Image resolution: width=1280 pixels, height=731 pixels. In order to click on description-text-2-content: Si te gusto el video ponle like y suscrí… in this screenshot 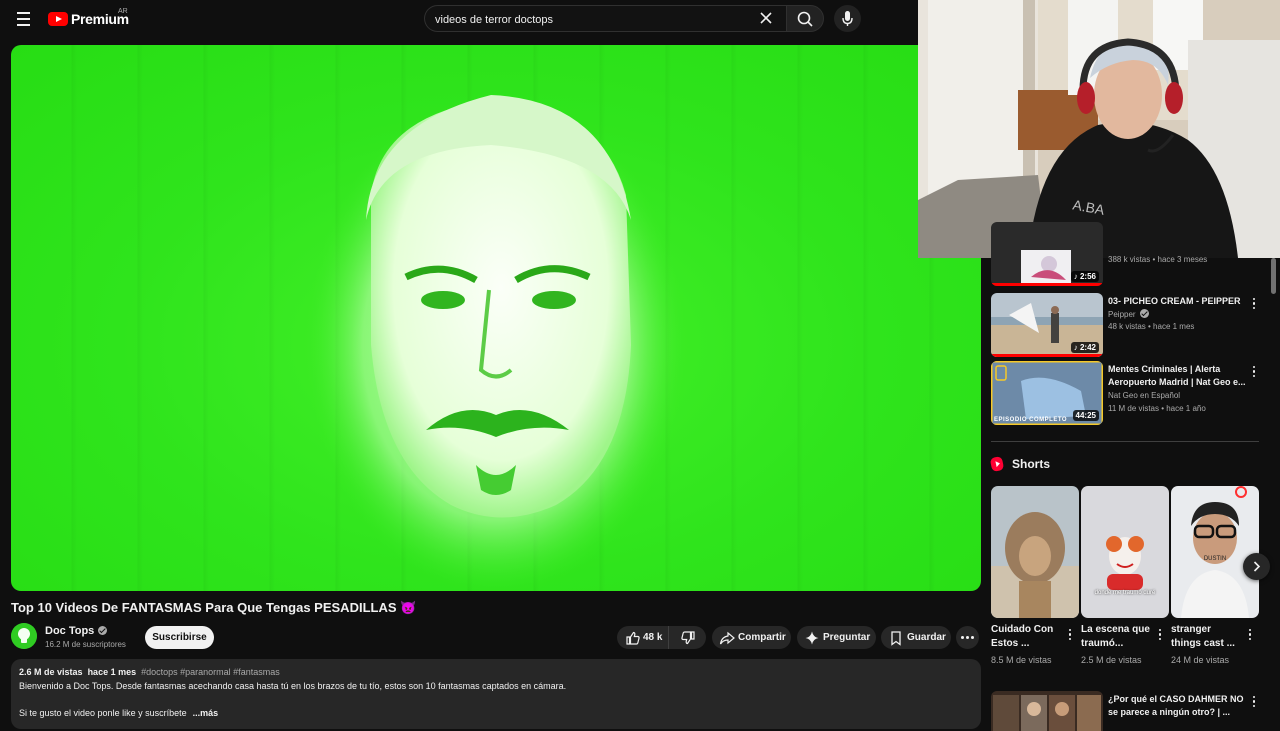, I will do `click(103, 713)`.